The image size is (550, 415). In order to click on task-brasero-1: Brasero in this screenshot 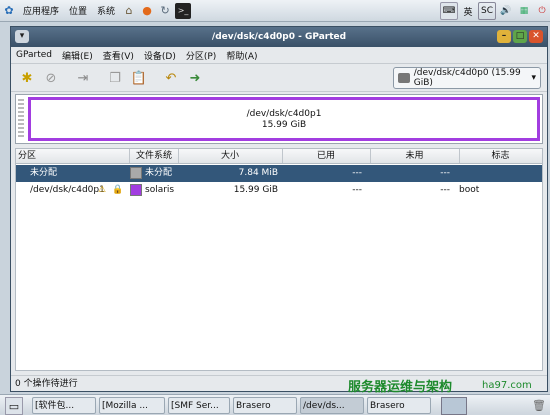, I will do `click(265, 405)`.